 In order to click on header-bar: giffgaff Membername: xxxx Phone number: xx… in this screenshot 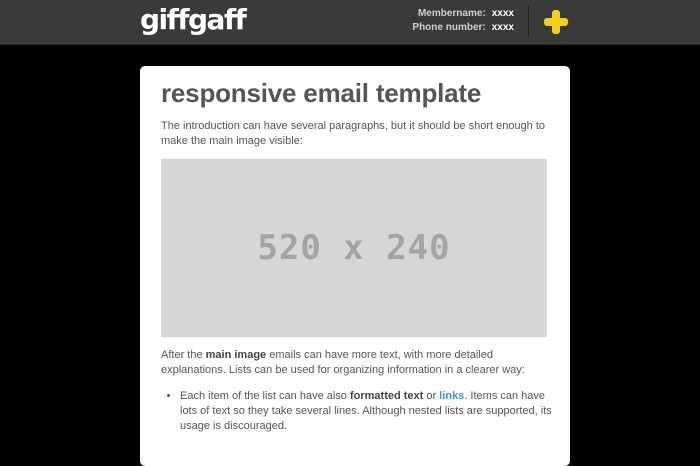, I will do `click(350, 22)`.